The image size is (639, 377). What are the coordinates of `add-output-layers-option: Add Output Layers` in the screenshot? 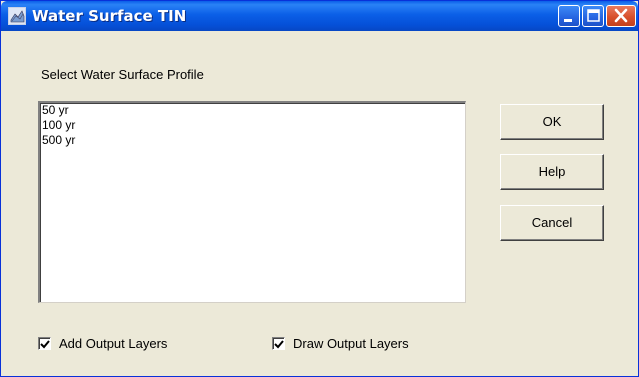 It's located at (102, 343).